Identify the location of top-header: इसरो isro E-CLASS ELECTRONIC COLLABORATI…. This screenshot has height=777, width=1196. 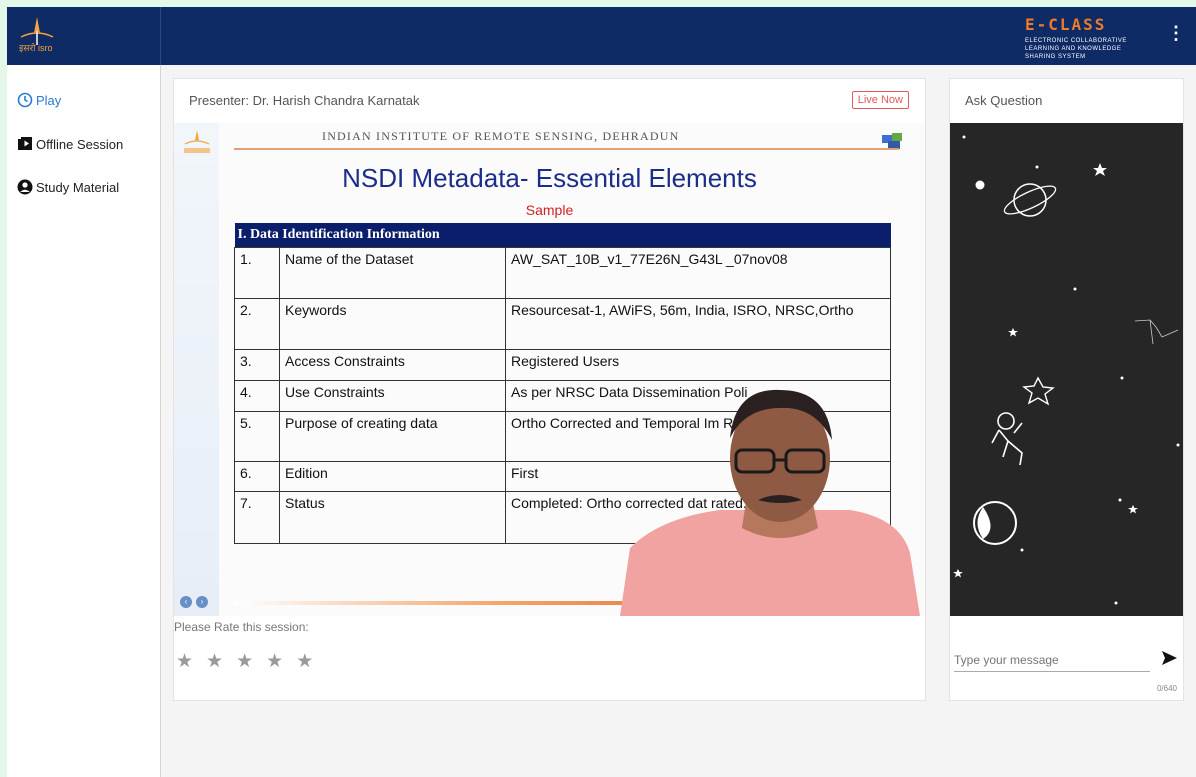
(601, 36).